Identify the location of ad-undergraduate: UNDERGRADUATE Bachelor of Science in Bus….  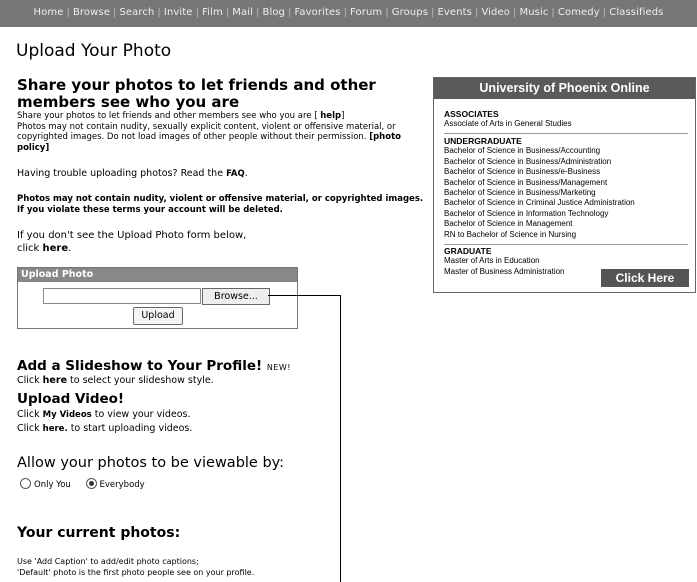
(539, 188).